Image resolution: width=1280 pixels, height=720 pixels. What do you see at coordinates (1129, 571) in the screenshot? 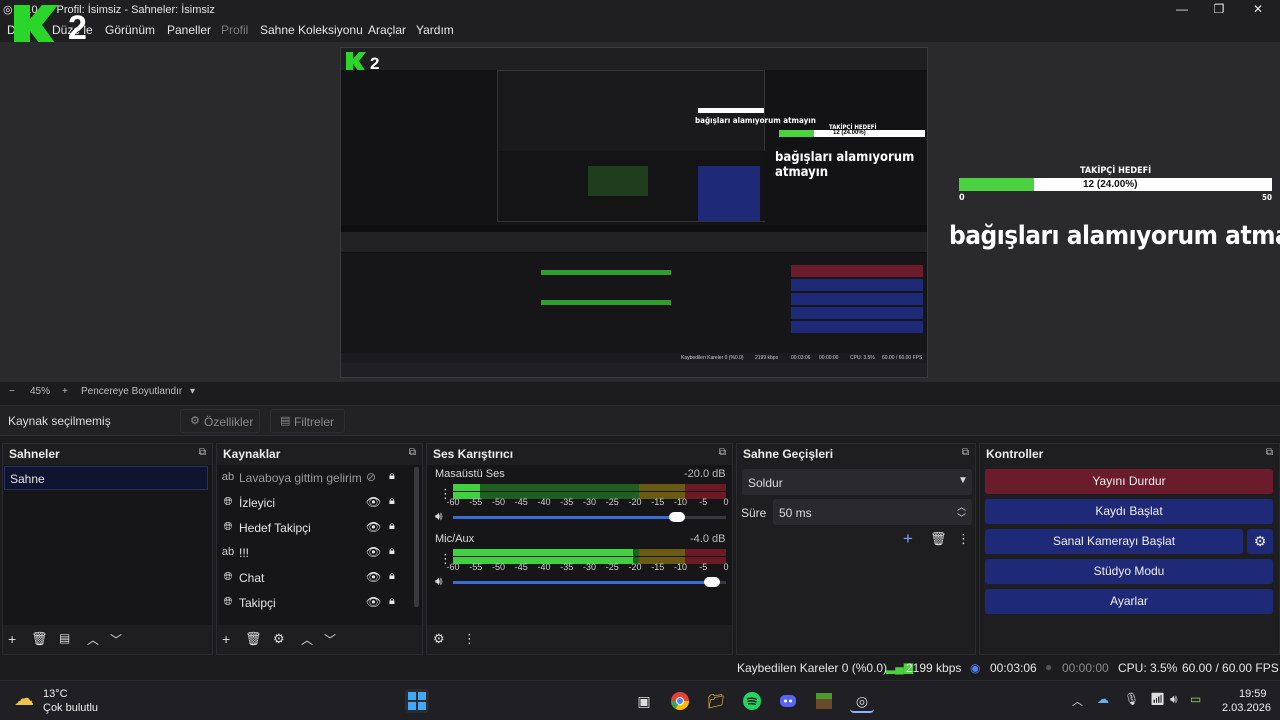
I see `studio-mode-button: Stüdyo Modu` at bounding box center [1129, 571].